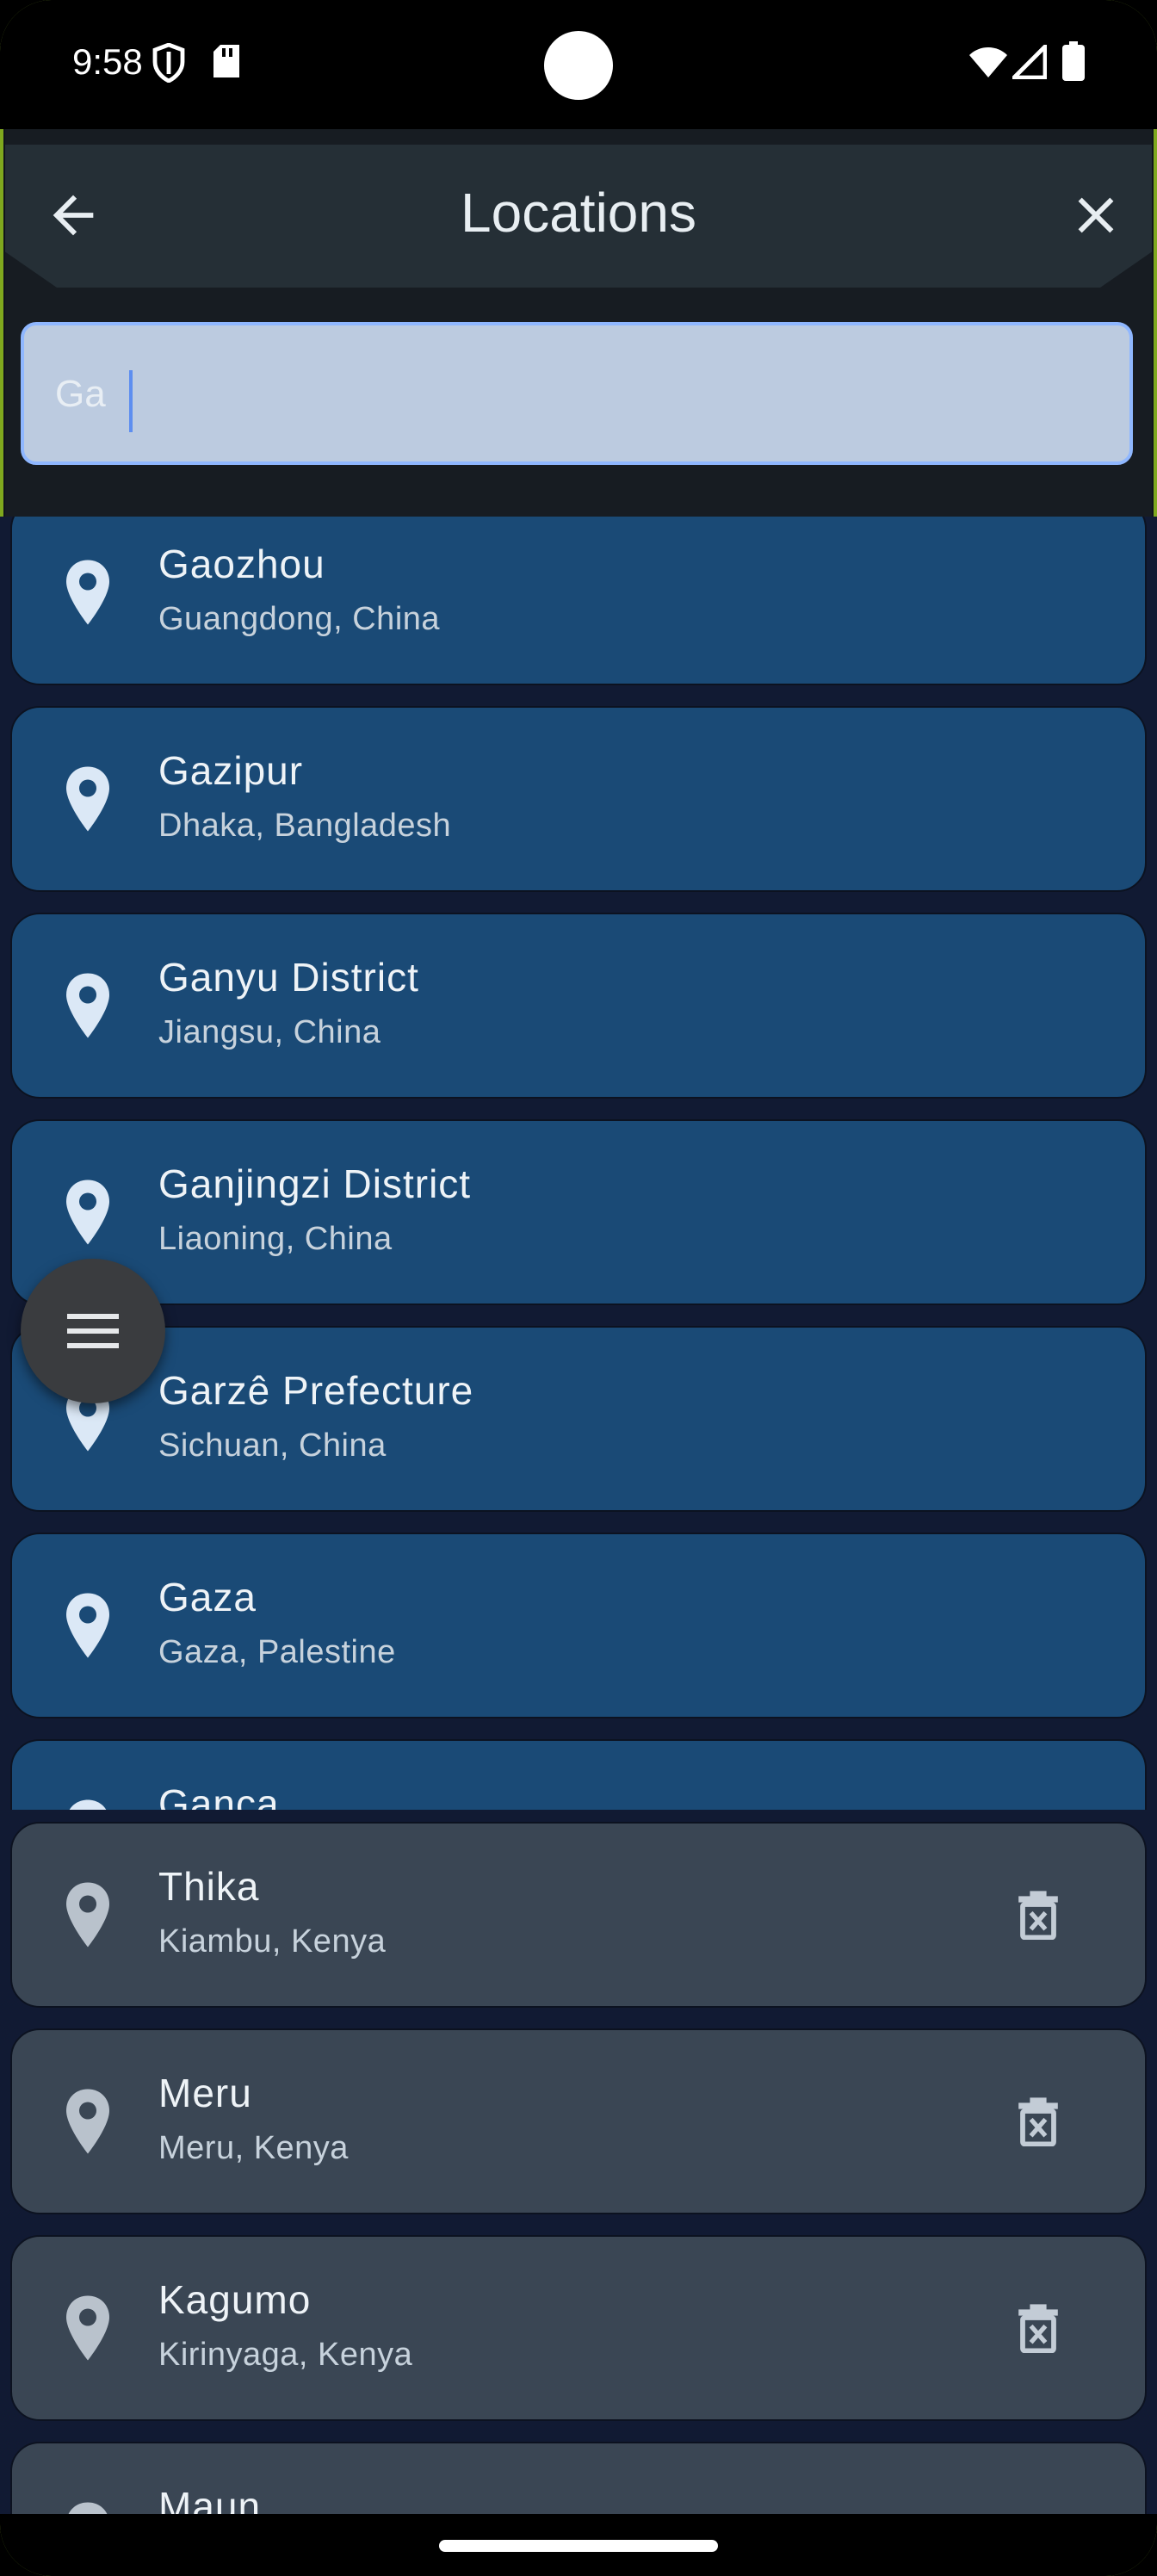 The height and width of the screenshot is (2576, 1157). Describe the element at coordinates (227, 64) in the screenshot. I see `sd-card-icon` at that location.